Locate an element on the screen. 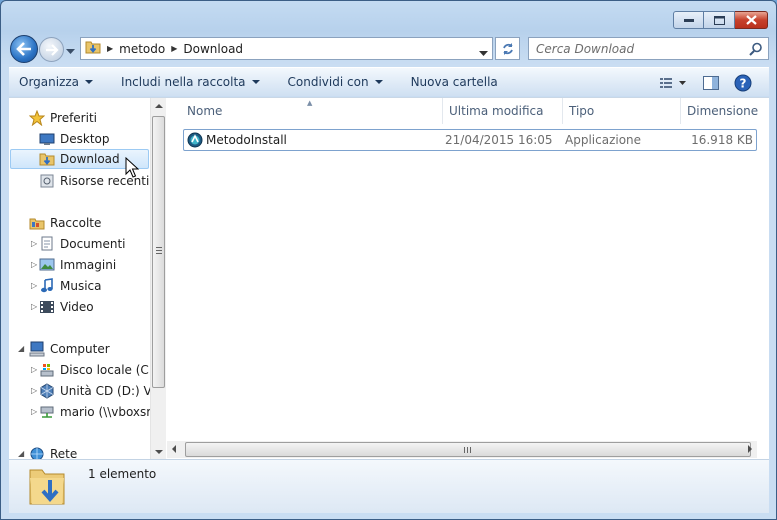 This screenshot has width=777, height=520. address-bar: ▶ metodo ▶ Download is located at coordinates (286, 48).